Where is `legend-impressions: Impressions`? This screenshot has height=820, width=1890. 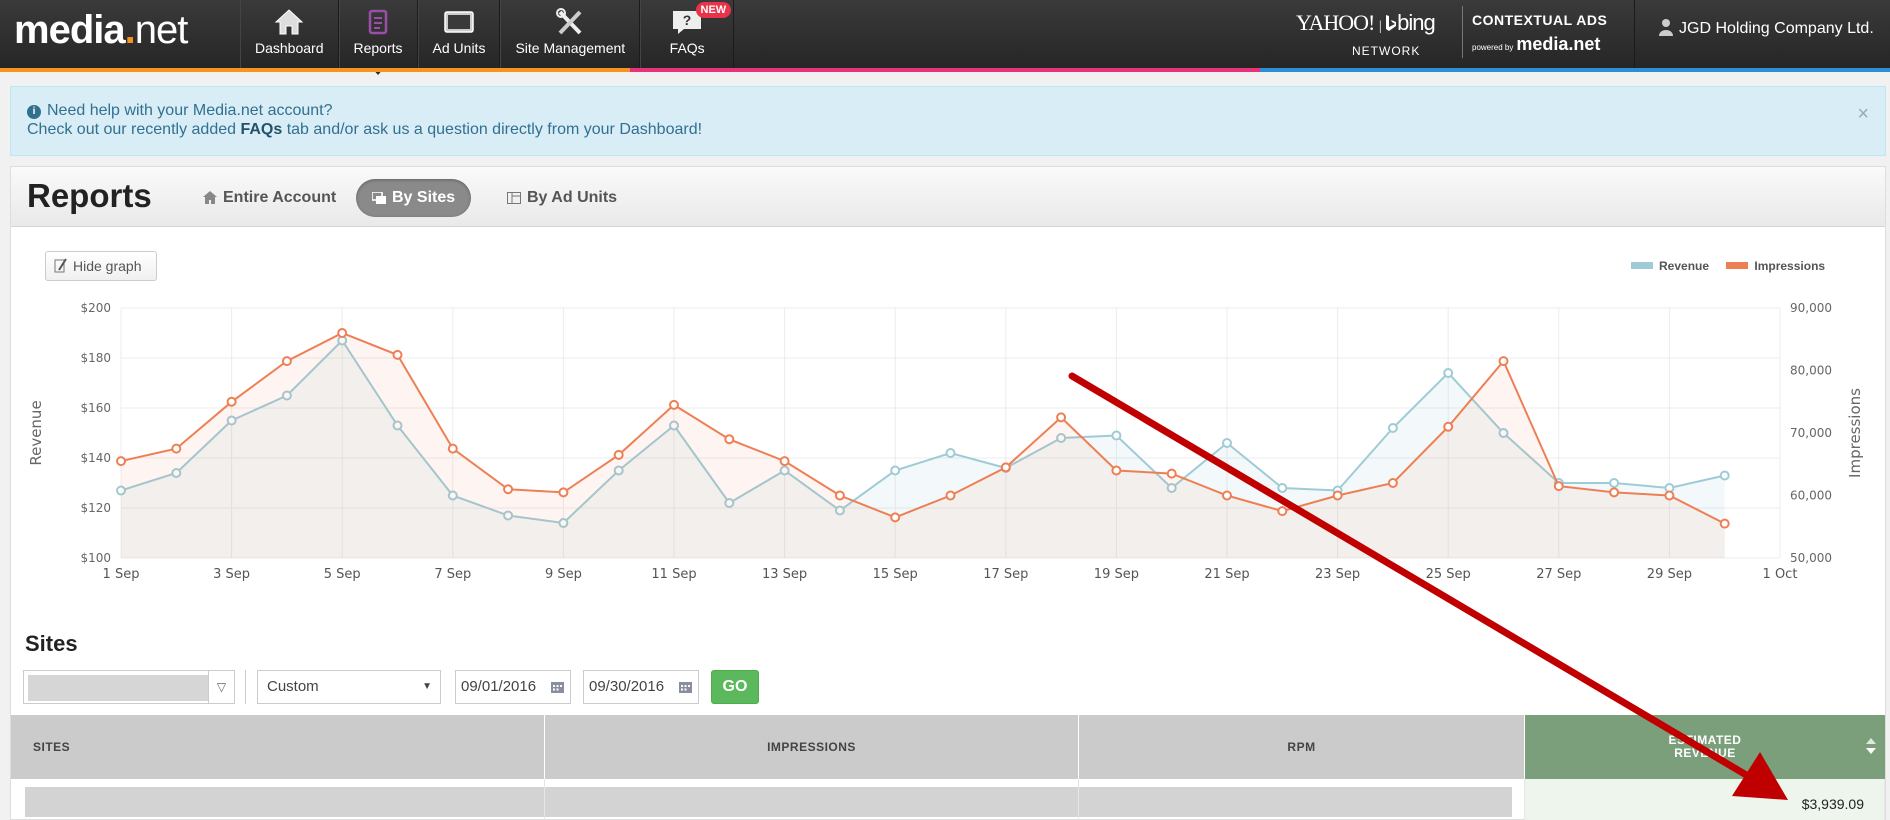 legend-impressions: Impressions is located at coordinates (1775, 266).